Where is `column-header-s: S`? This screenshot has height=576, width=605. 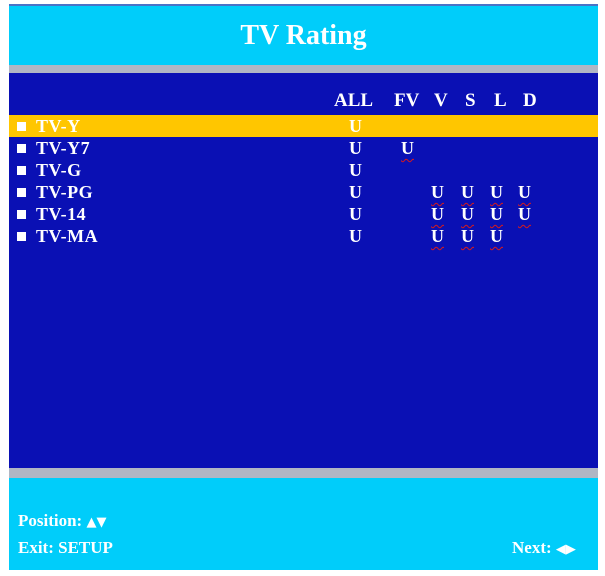
column-header-s: S is located at coordinates (470, 100).